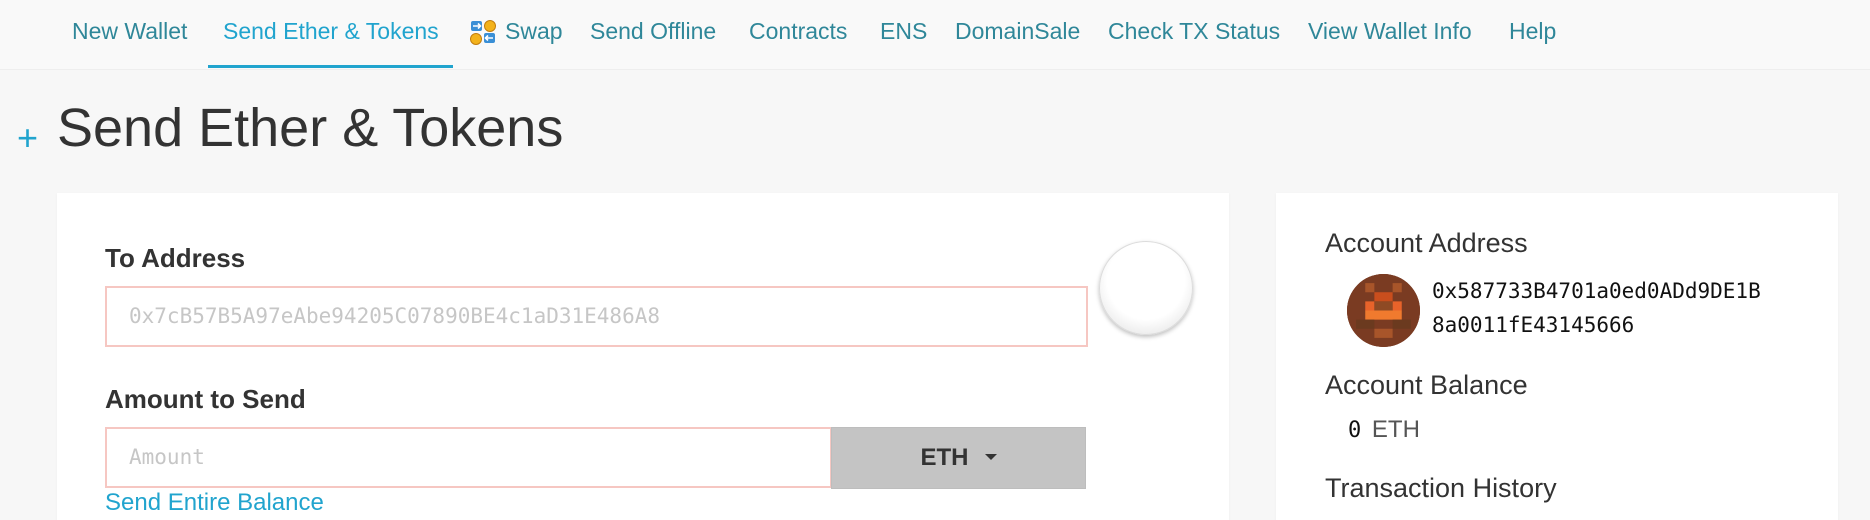  Describe the element at coordinates (944, 457) in the screenshot. I see `currency-label: ETH` at that location.